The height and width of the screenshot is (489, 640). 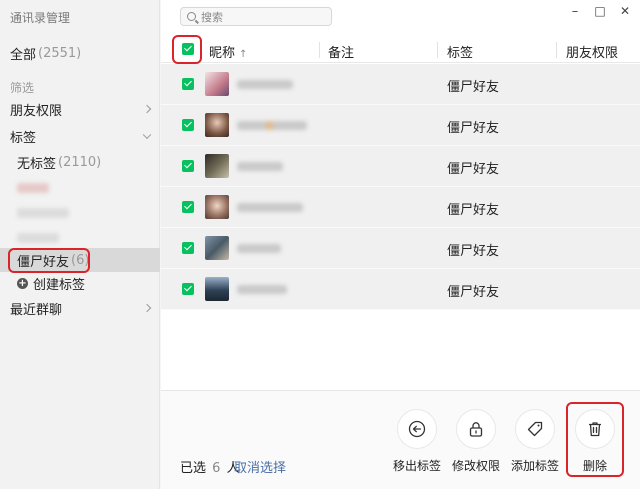 What do you see at coordinates (36, 310) in the screenshot?
I see `sidebar-item-label: 最近群聊` at bounding box center [36, 310].